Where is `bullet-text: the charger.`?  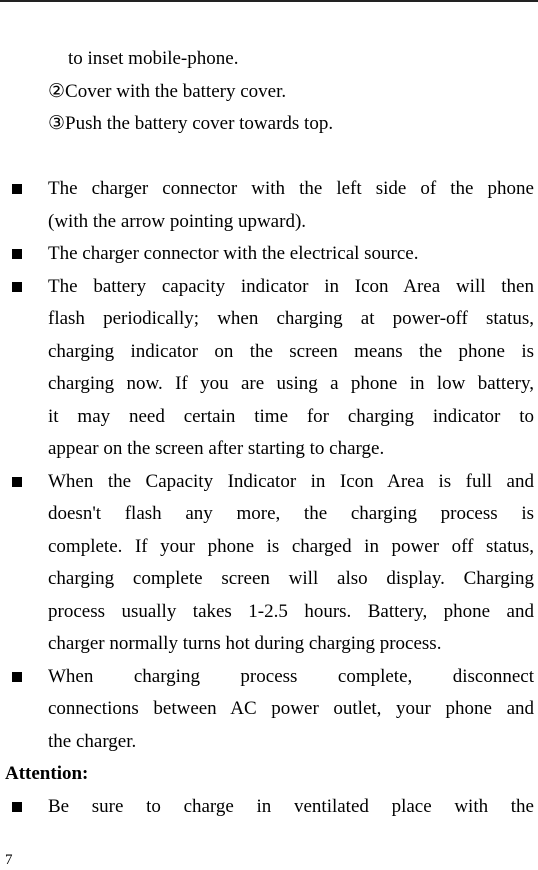 bullet-text: the charger. is located at coordinates (92, 741).